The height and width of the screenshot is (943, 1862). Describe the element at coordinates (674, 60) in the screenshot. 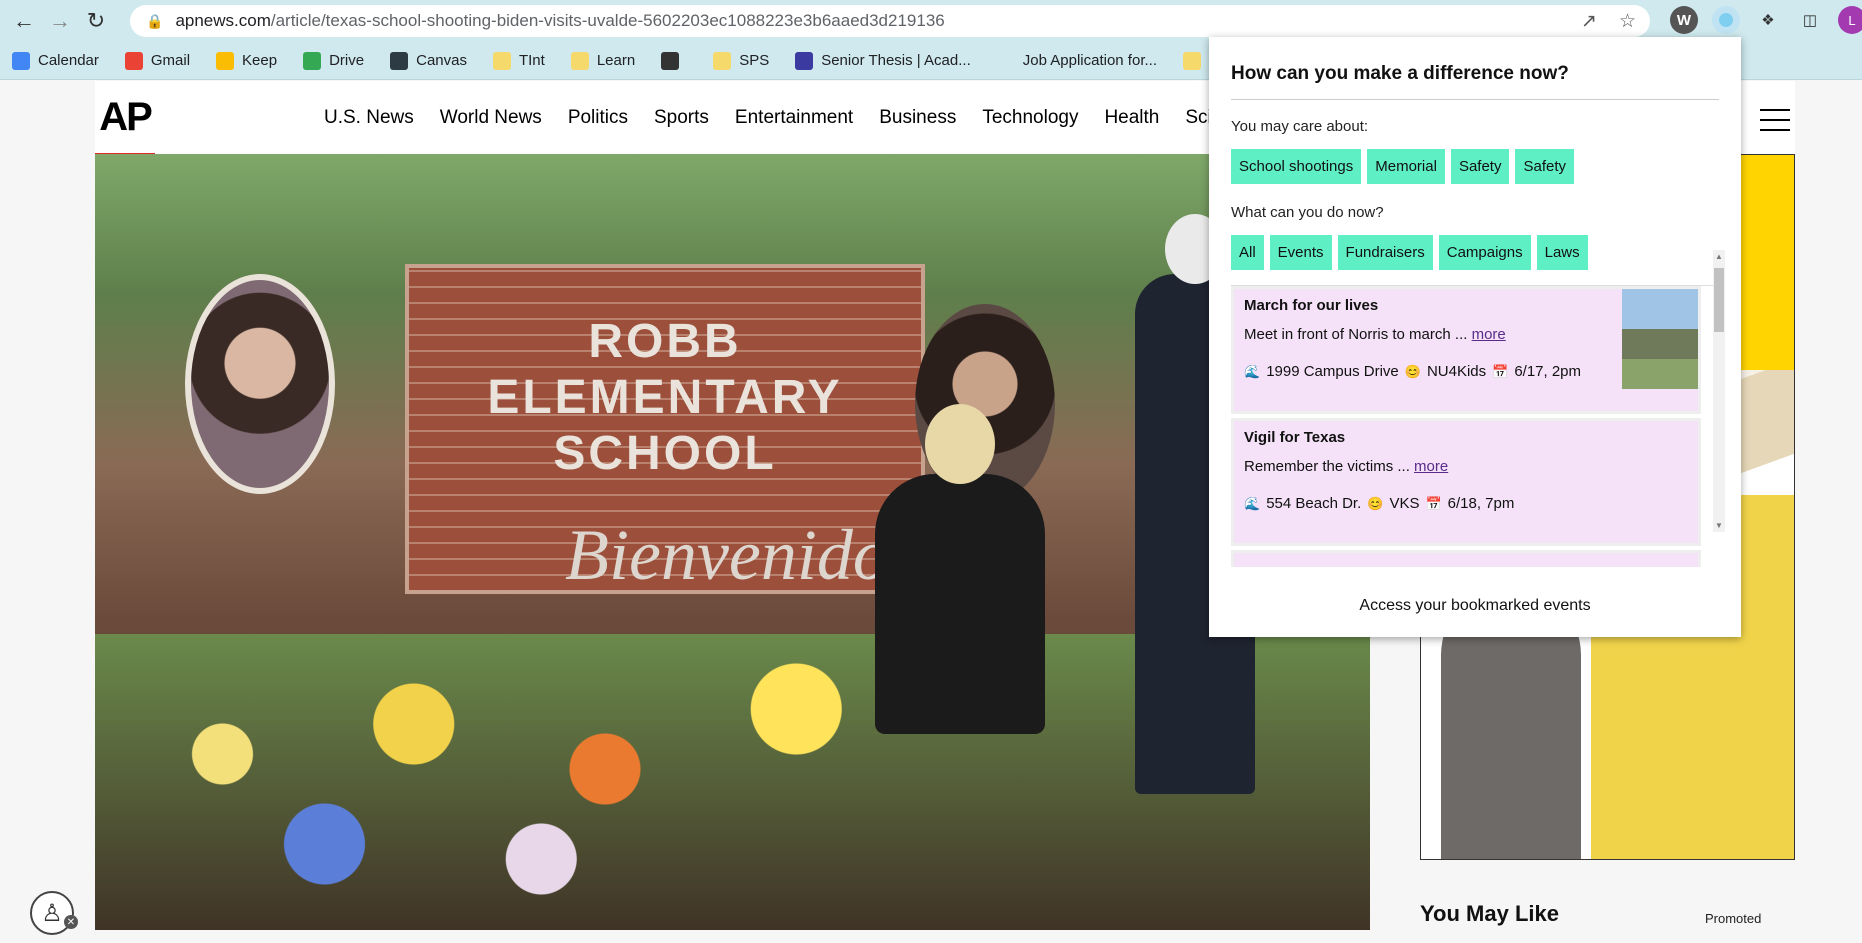

I see `bookmark-item` at that location.